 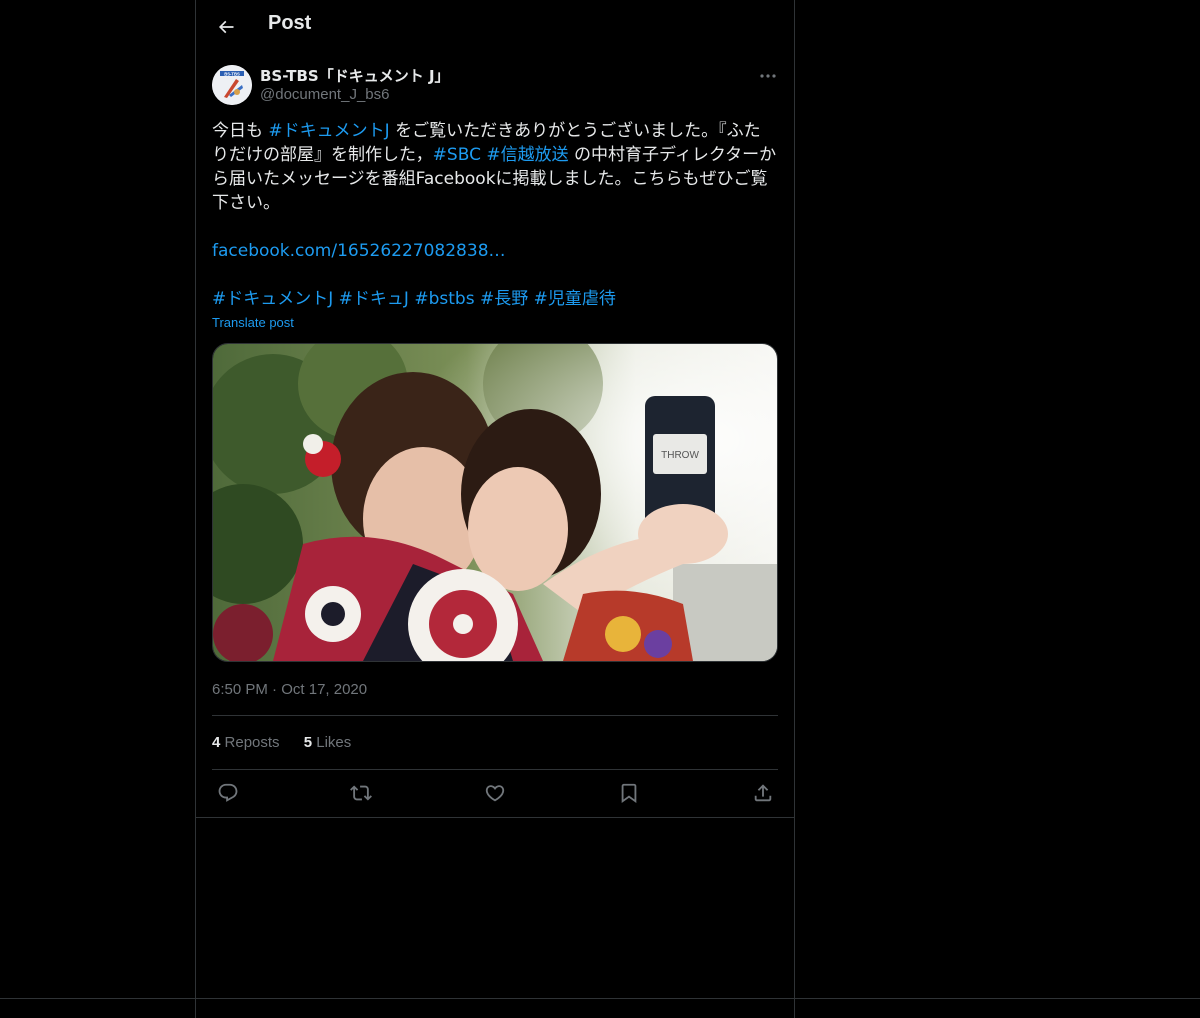 I want to click on hashtag-link: #長野, so click(x=504, y=299).